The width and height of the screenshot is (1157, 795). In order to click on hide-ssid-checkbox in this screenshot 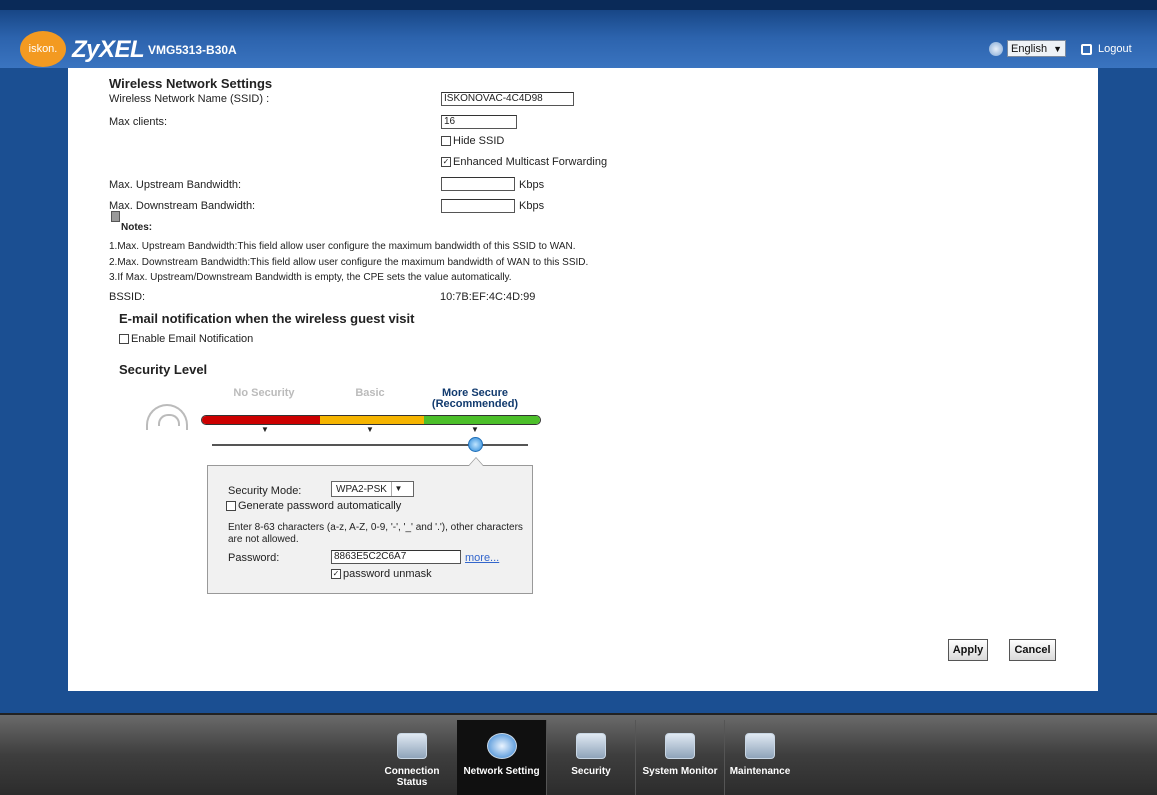, I will do `click(446, 141)`.